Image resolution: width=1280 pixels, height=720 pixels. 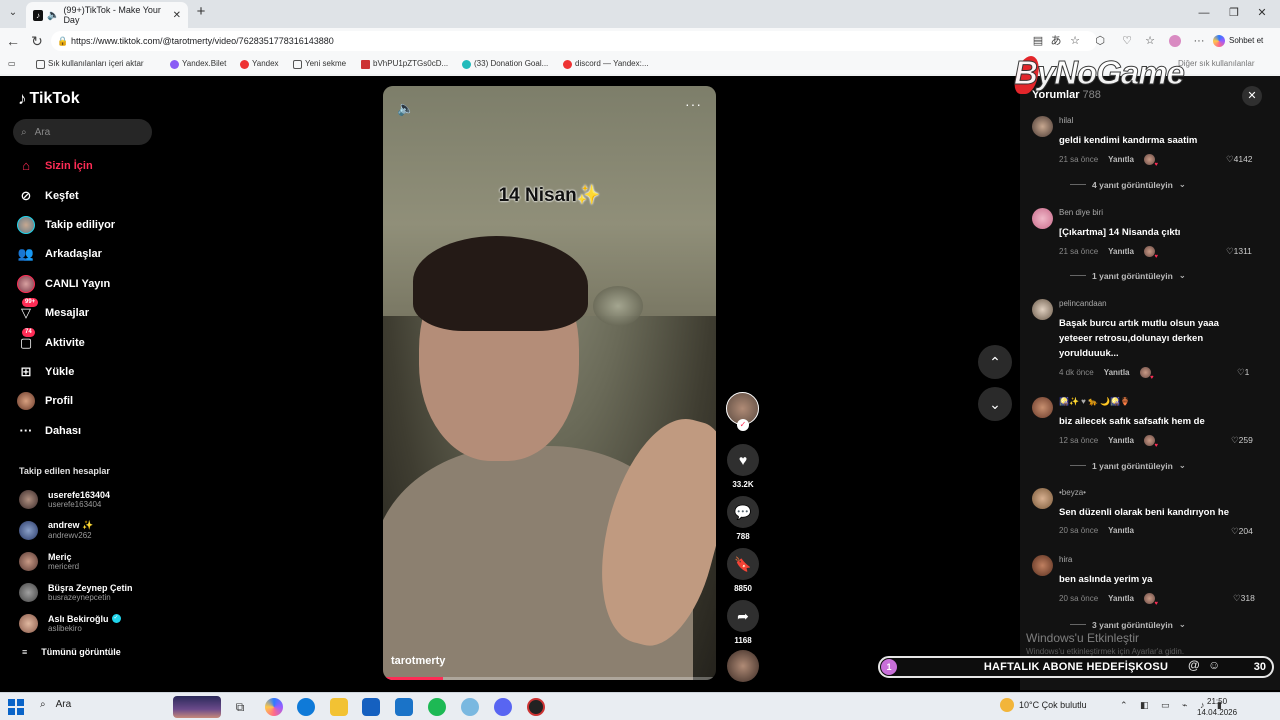 I want to click on reader-view-icon: ▤, so click(x=1038, y=41).